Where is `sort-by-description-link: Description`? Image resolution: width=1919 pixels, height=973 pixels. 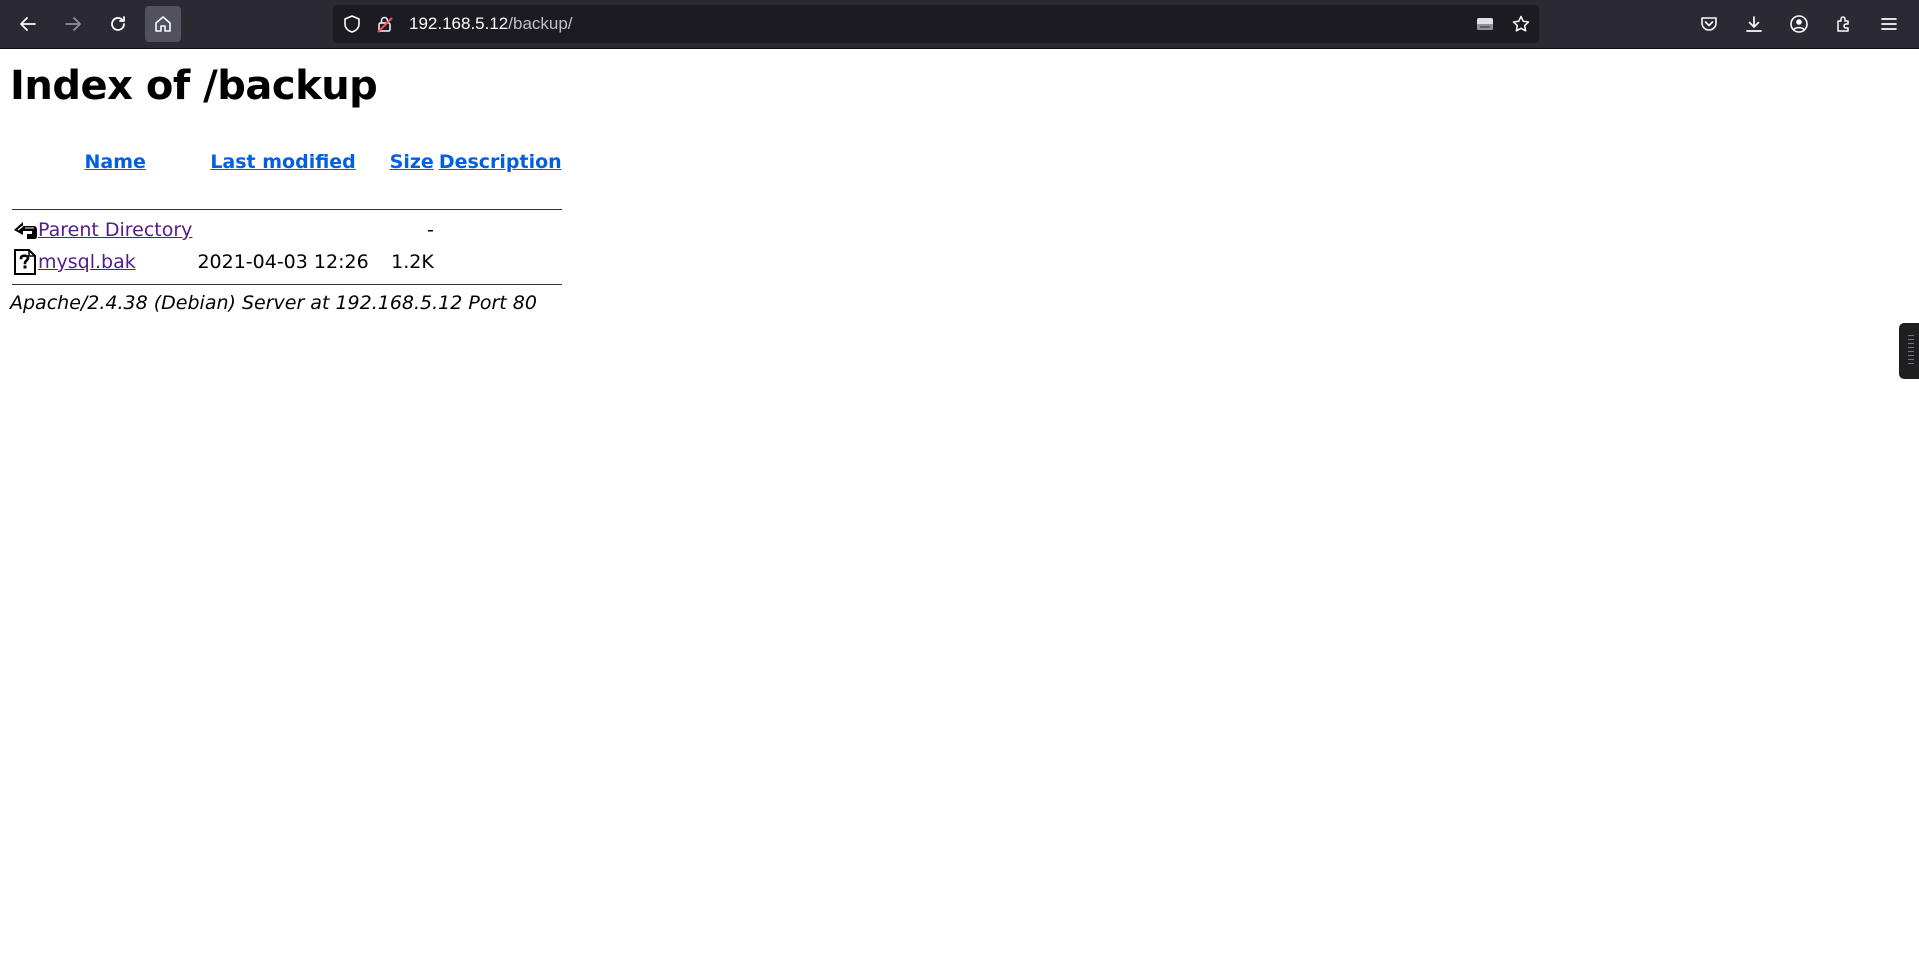 sort-by-description-link: Description is located at coordinates (500, 162).